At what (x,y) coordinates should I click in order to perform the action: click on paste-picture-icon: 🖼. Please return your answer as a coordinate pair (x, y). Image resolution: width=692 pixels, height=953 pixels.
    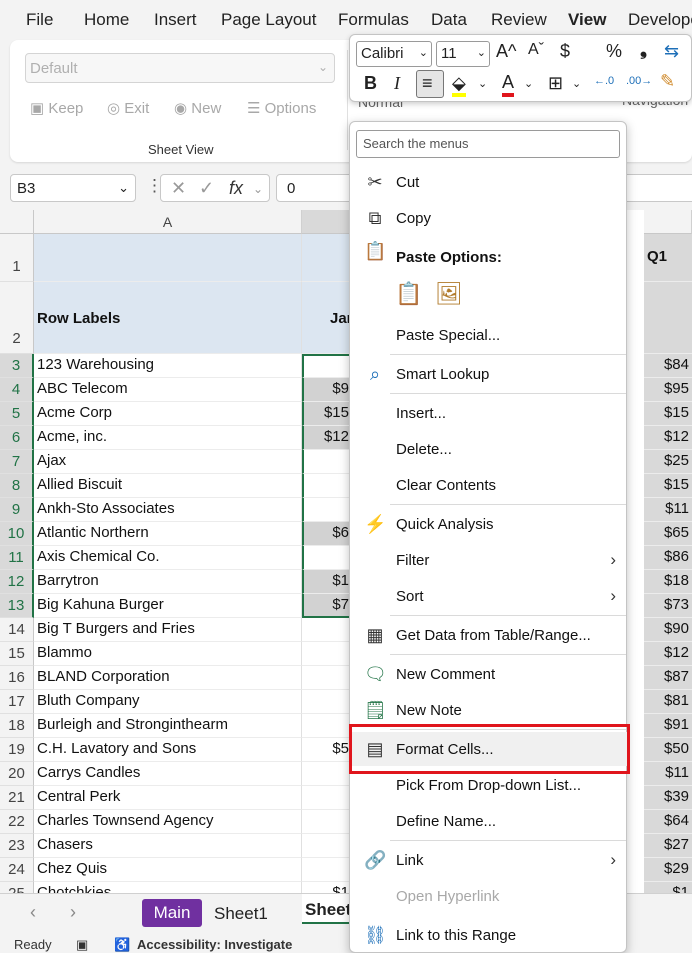
    Looking at the image, I should click on (449, 296).